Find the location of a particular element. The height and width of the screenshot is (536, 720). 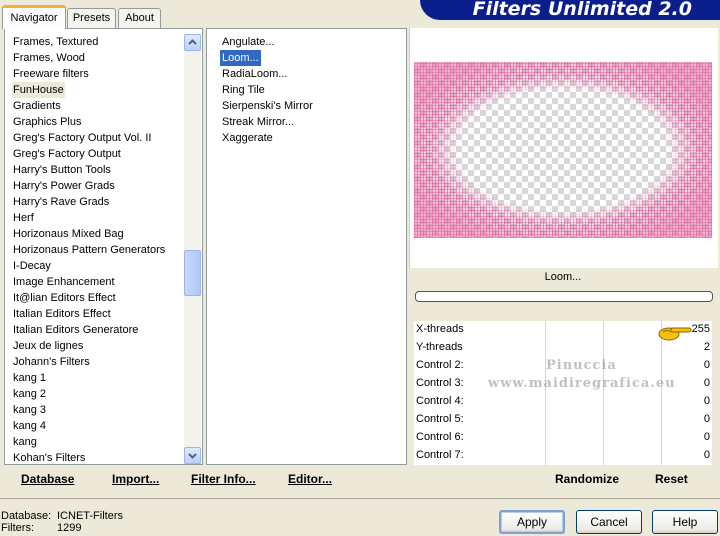

category-item: Gradients is located at coordinates (37, 106).